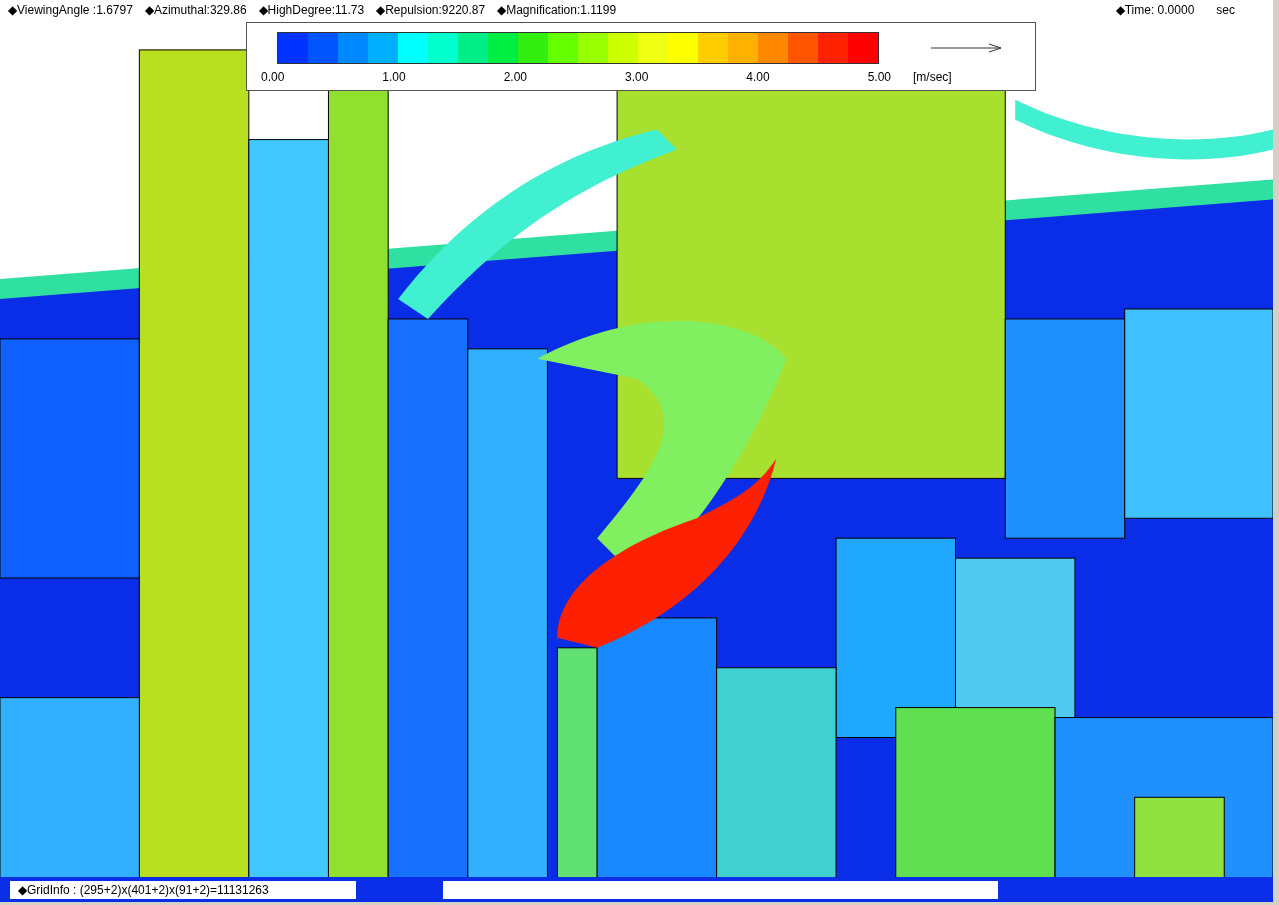 This screenshot has height=905, width=1279. Describe the element at coordinates (879, 77) in the screenshot. I see `legend-tick-label: 5.00` at that location.